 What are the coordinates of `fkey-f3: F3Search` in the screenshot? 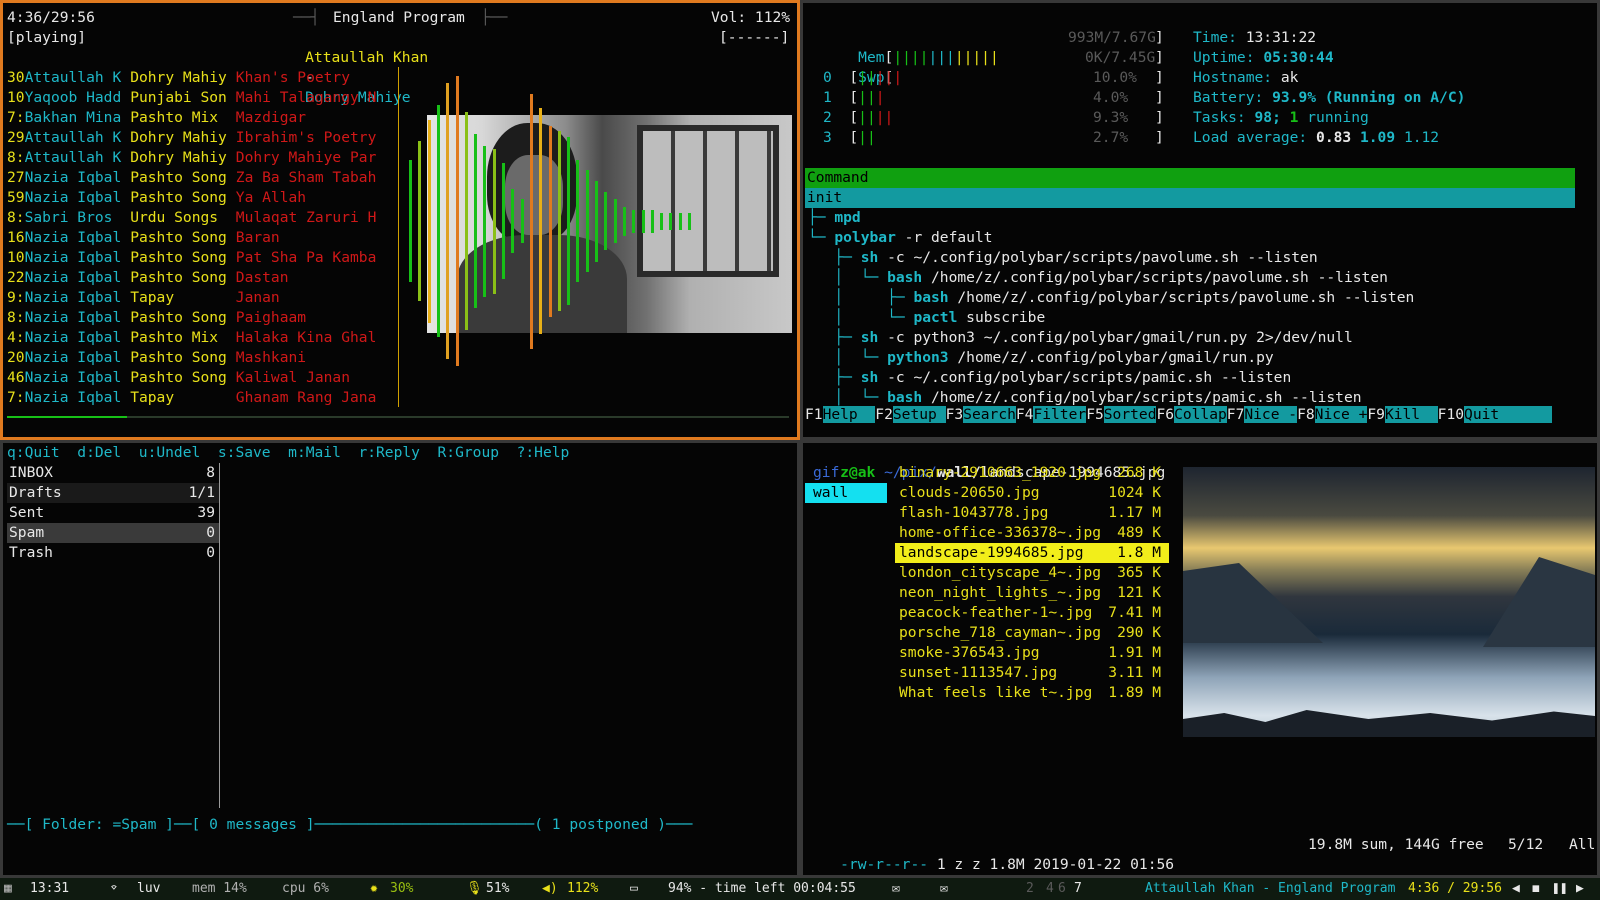 It's located at (981, 415).